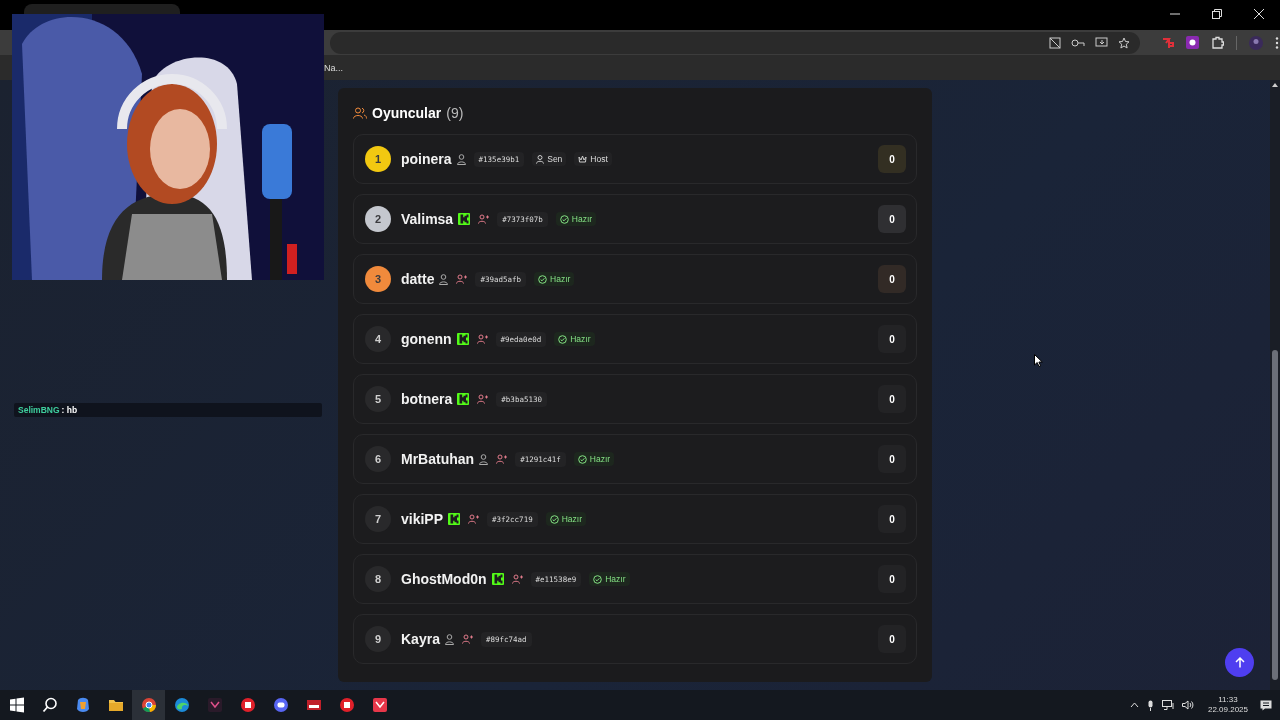 The width and height of the screenshot is (1280, 720). Describe the element at coordinates (378, 159) in the screenshot. I see `rank-badge: 1` at that location.